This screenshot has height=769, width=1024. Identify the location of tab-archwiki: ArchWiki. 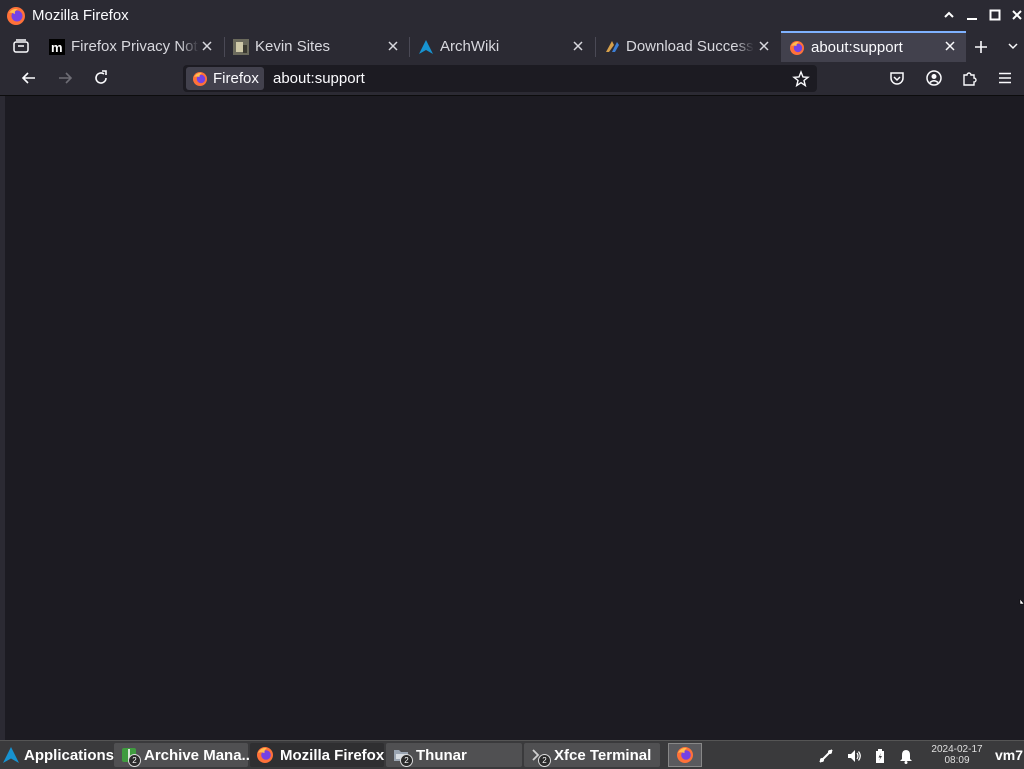
(502, 46).